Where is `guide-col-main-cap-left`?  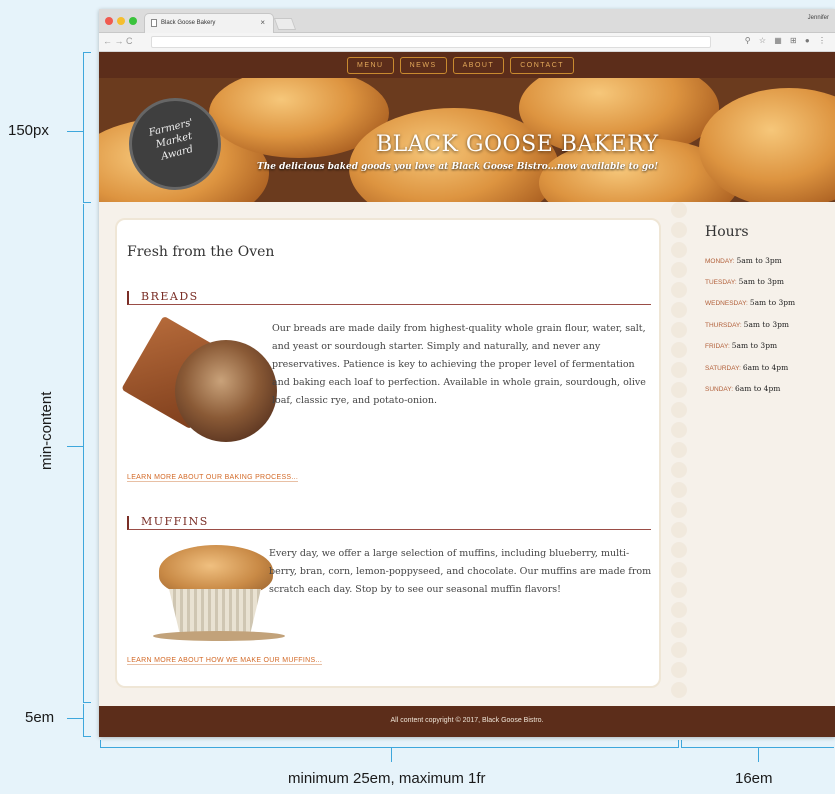
guide-col-main-cap-left is located at coordinates (100, 744).